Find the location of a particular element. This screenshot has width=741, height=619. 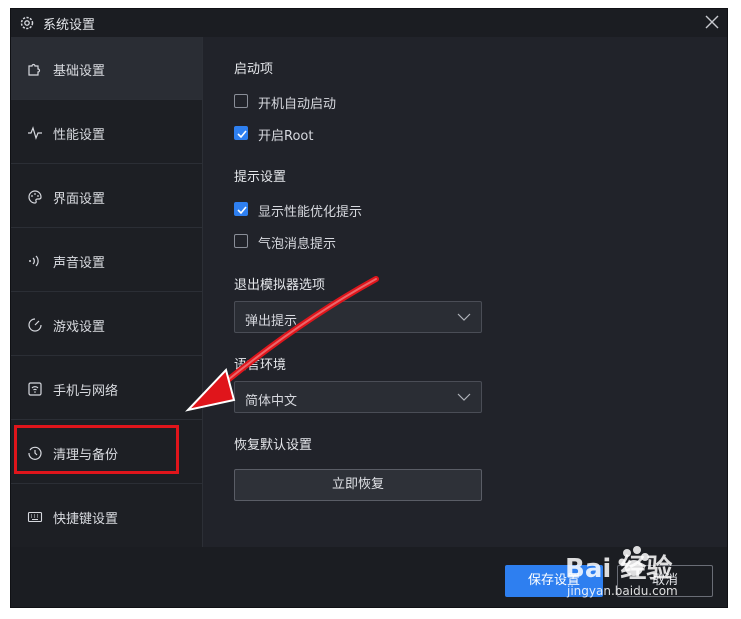

sidebar-item-label: 游戏设置 is located at coordinates (79, 327).